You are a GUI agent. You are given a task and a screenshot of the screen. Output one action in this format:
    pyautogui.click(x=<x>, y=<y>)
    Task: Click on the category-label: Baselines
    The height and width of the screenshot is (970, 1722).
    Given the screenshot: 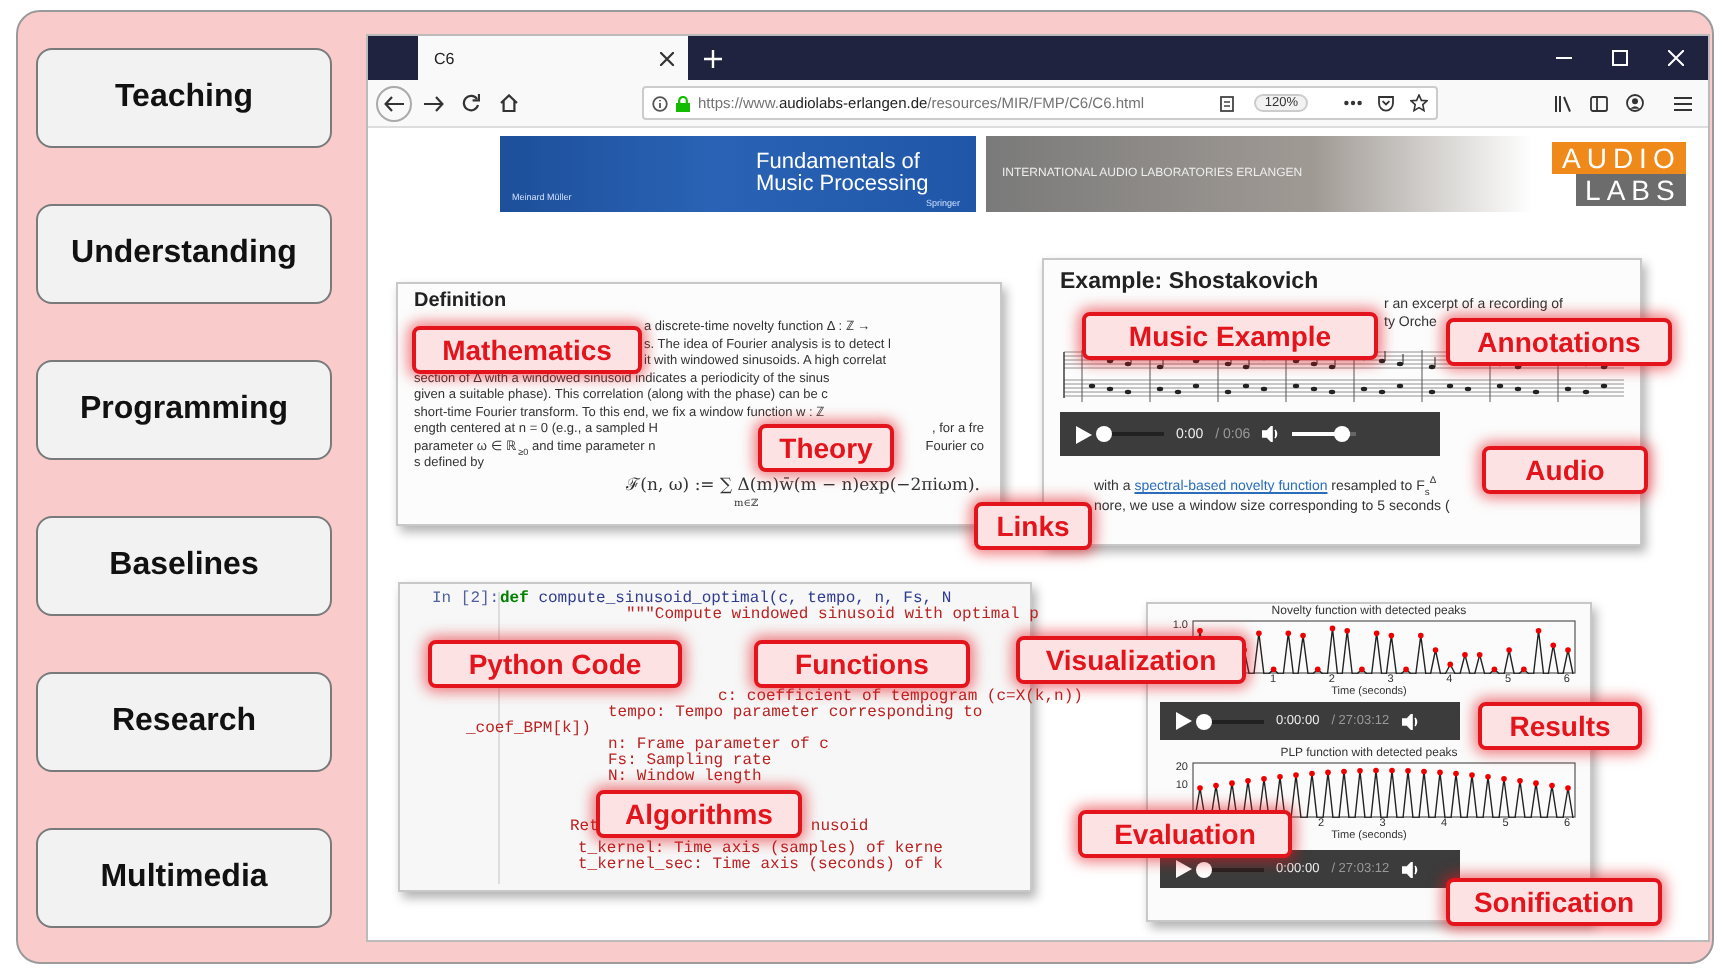 What is the action you would take?
    pyautogui.click(x=184, y=566)
    